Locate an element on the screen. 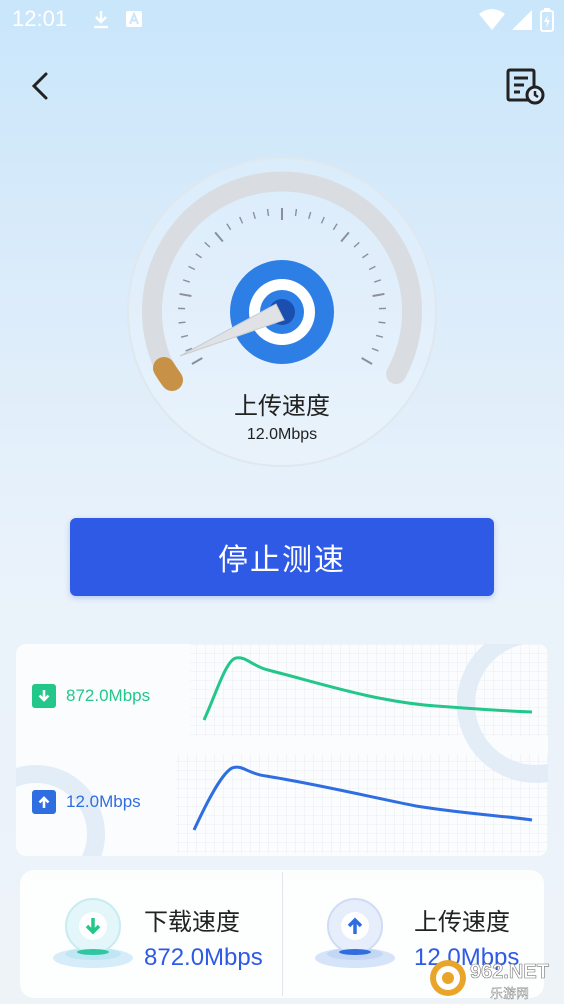  upload-rate: 12.0Mbps is located at coordinates (103, 801).